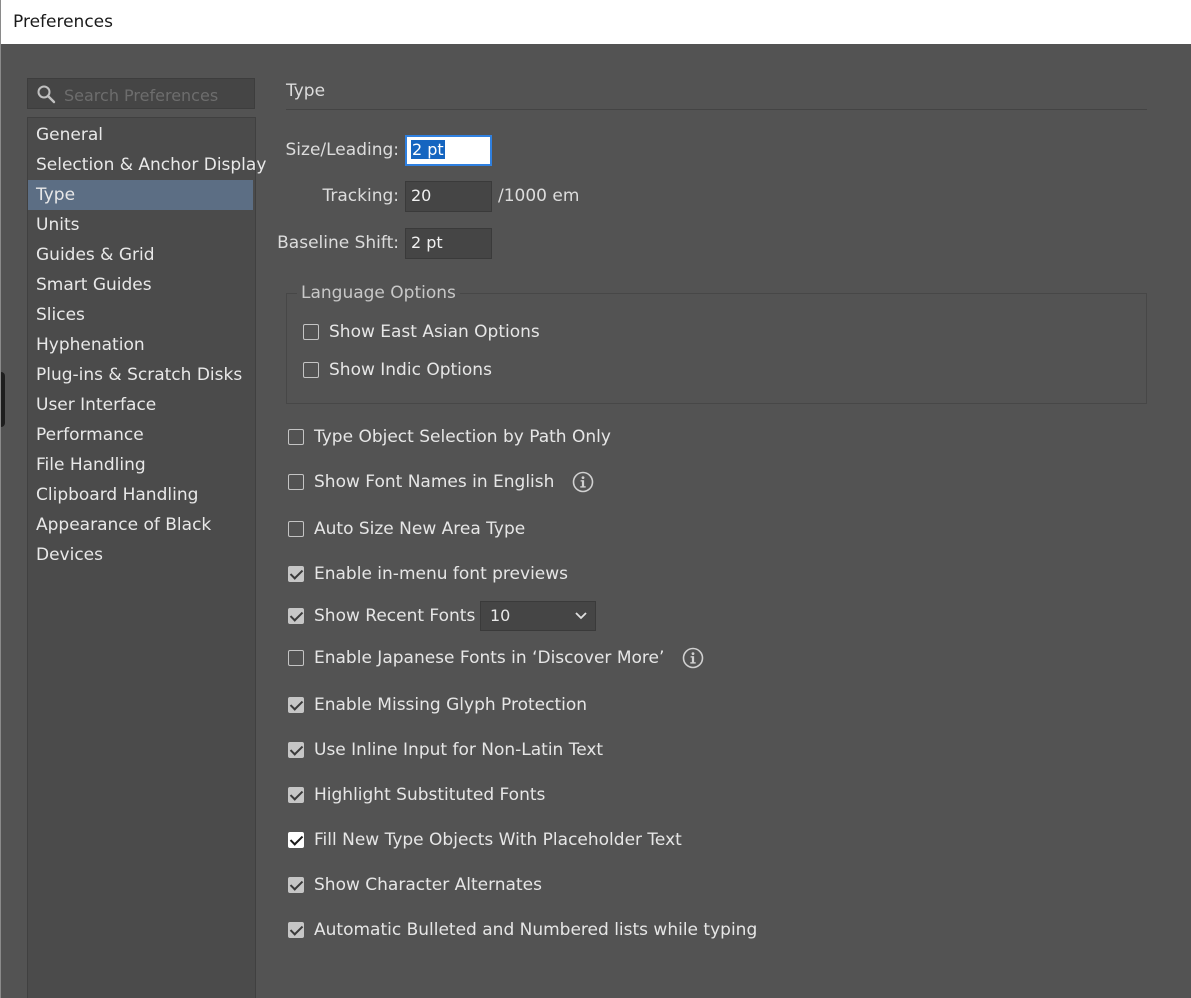 This screenshot has height=998, width=1191. I want to click on missing-glyph-protection-row: Enable Missing Glyph Protection, so click(437, 705).